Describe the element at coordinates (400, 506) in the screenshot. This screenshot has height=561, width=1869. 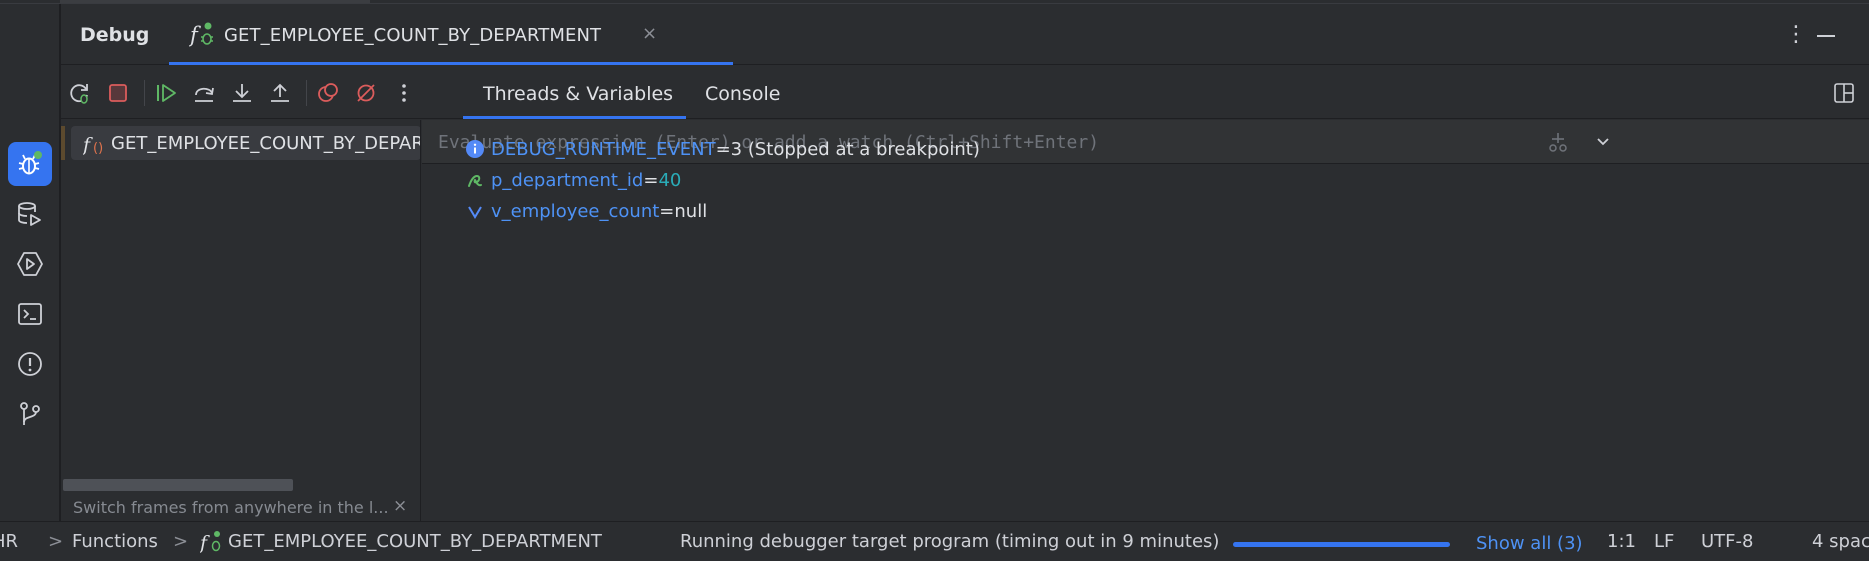
I see `close-hint-icon: ×` at that location.